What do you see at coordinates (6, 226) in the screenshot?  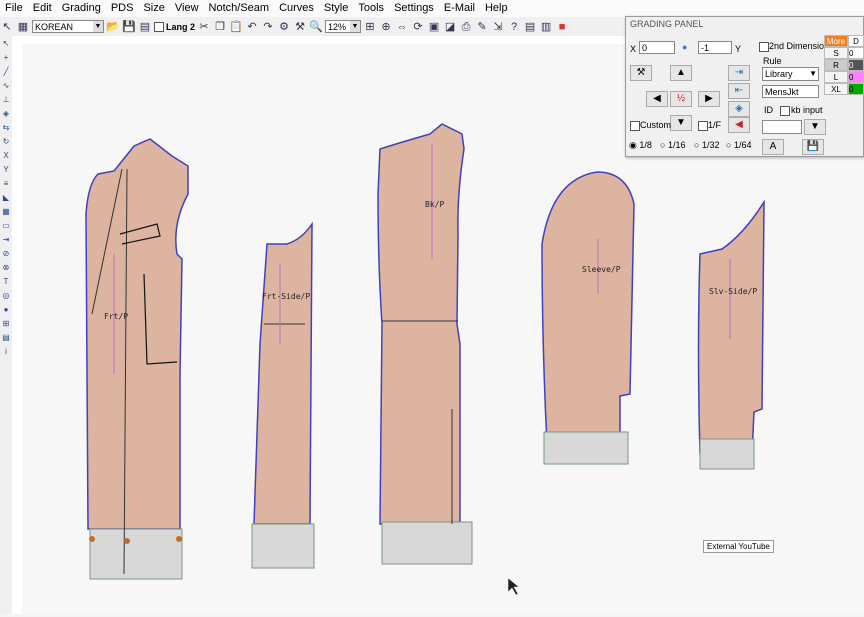 I see `seam-tool-icon: ▭` at bounding box center [6, 226].